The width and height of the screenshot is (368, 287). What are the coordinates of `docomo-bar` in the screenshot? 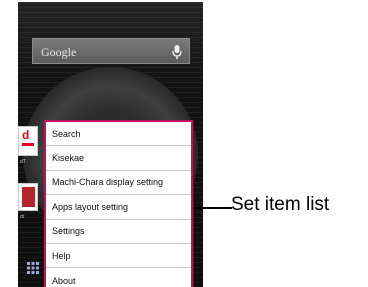 It's located at (28, 144).